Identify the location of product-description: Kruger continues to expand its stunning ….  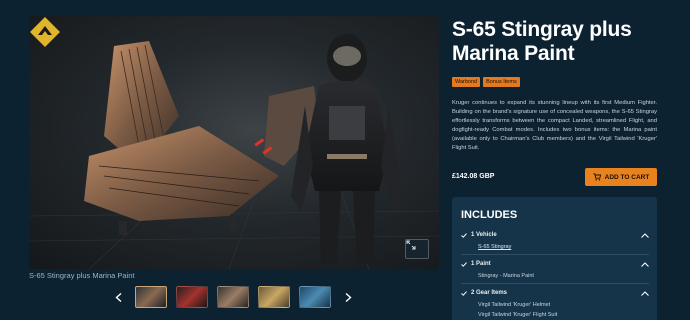
(554, 125).